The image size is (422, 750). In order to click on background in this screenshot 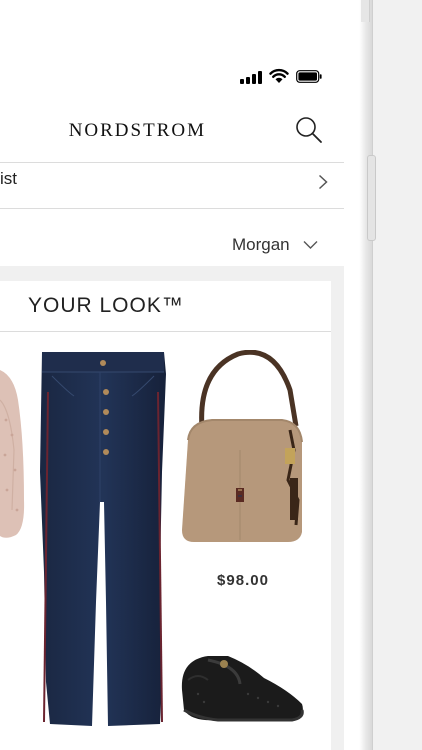, I will do `click(397, 375)`.